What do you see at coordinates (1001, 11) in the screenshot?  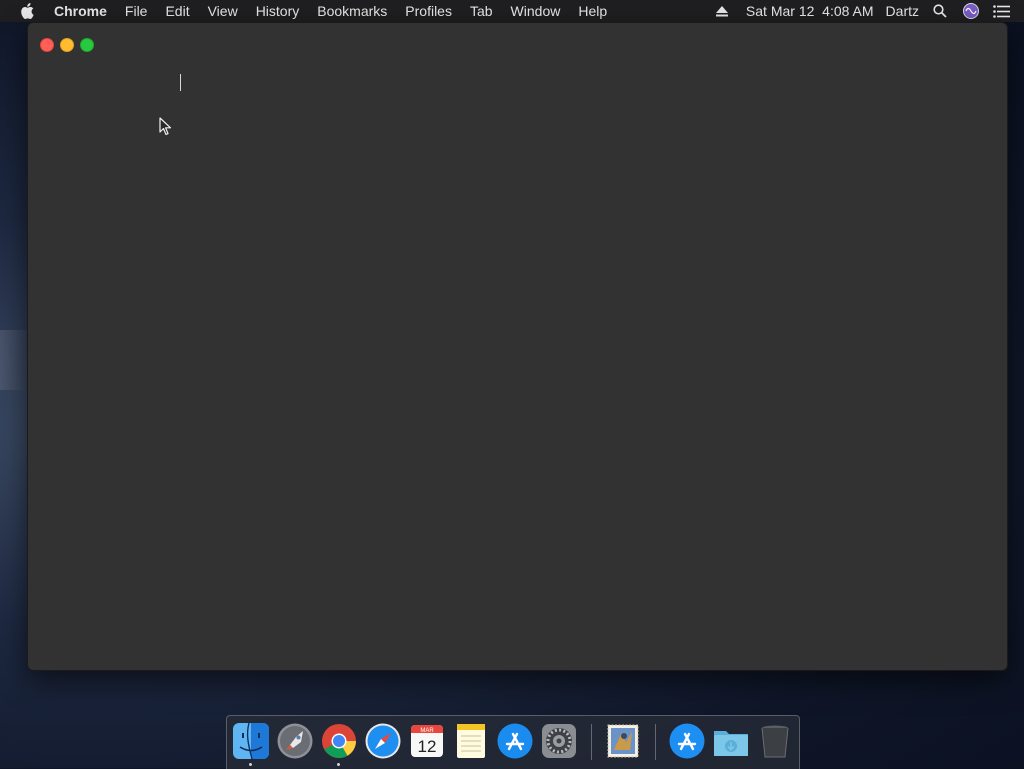 I see `notification-center-icon` at bounding box center [1001, 11].